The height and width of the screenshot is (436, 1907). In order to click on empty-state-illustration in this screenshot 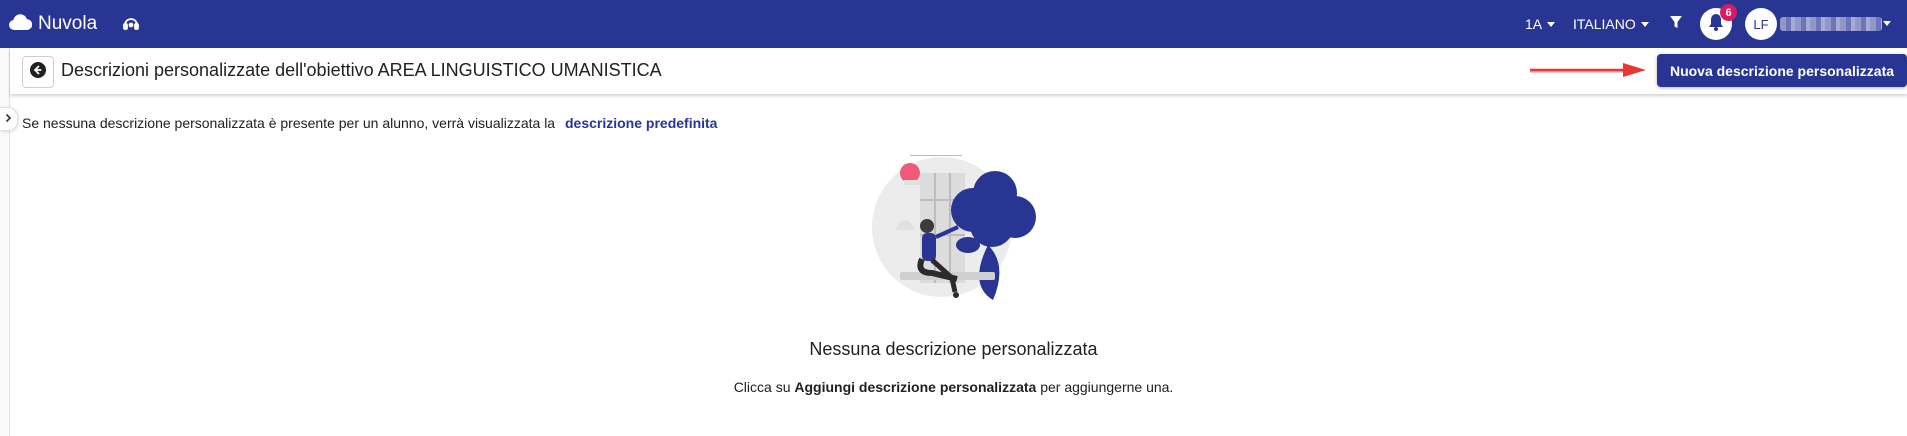, I will do `click(960, 229)`.